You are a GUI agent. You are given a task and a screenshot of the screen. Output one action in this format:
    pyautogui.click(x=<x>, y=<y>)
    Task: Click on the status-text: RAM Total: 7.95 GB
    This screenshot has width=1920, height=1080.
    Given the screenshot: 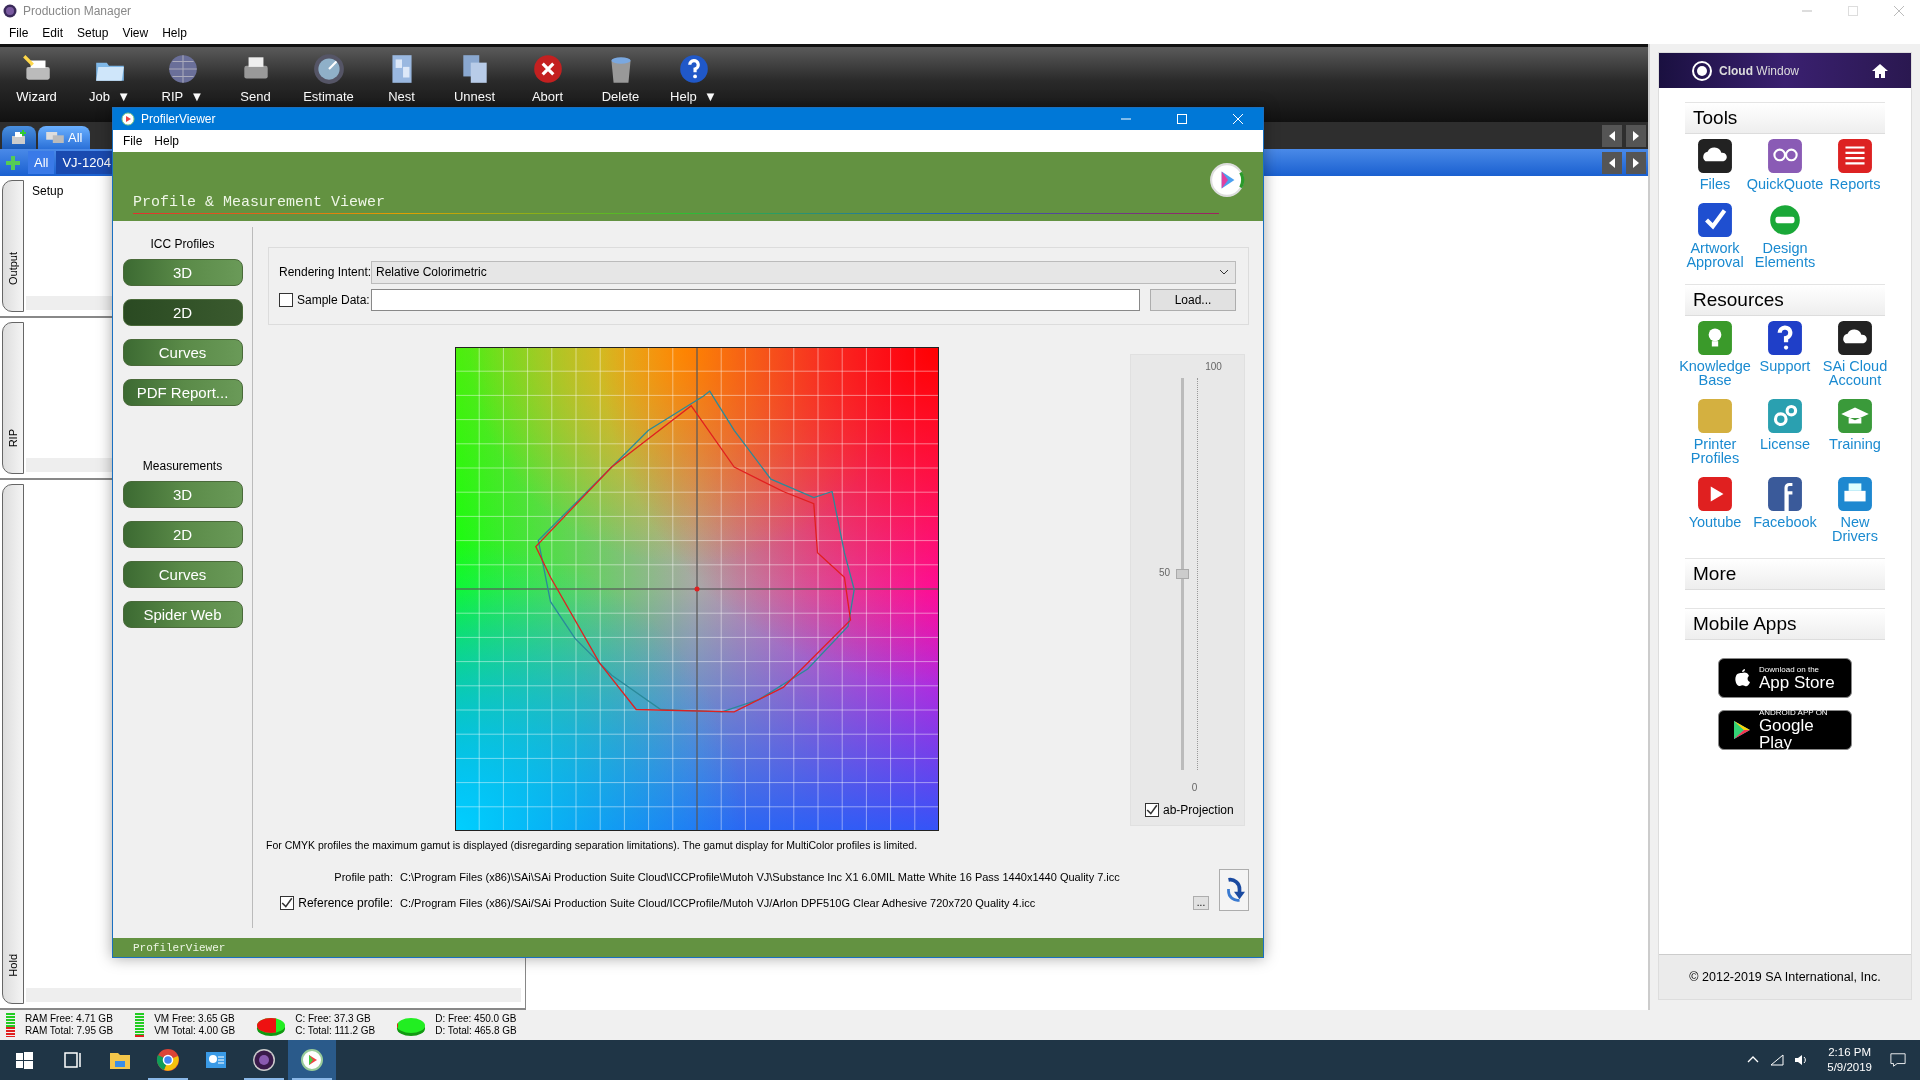 What is the action you would take?
    pyautogui.click(x=69, y=1031)
    